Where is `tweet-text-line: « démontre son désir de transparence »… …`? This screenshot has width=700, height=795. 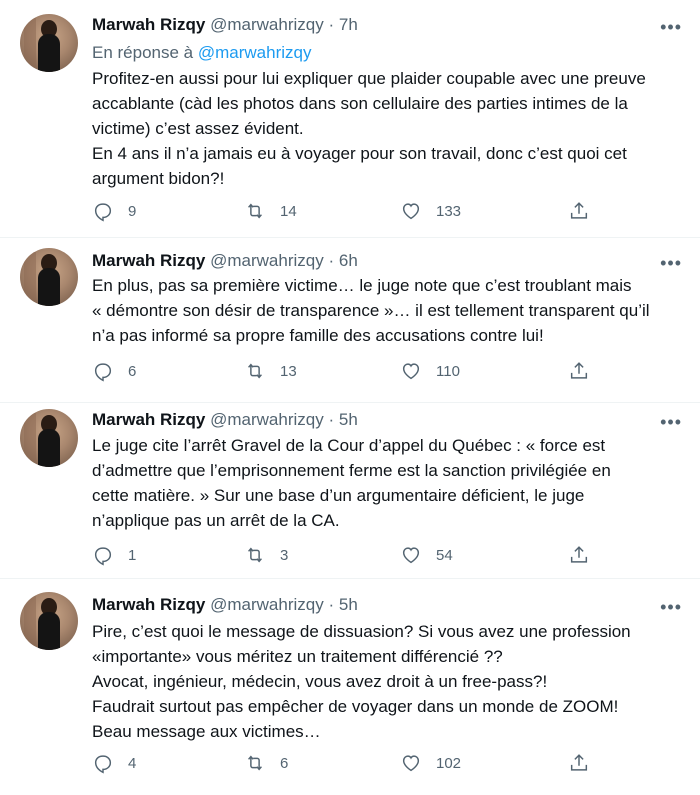
tweet-text-line: « démontre son désir de transparence »… … is located at coordinates (371, 310).